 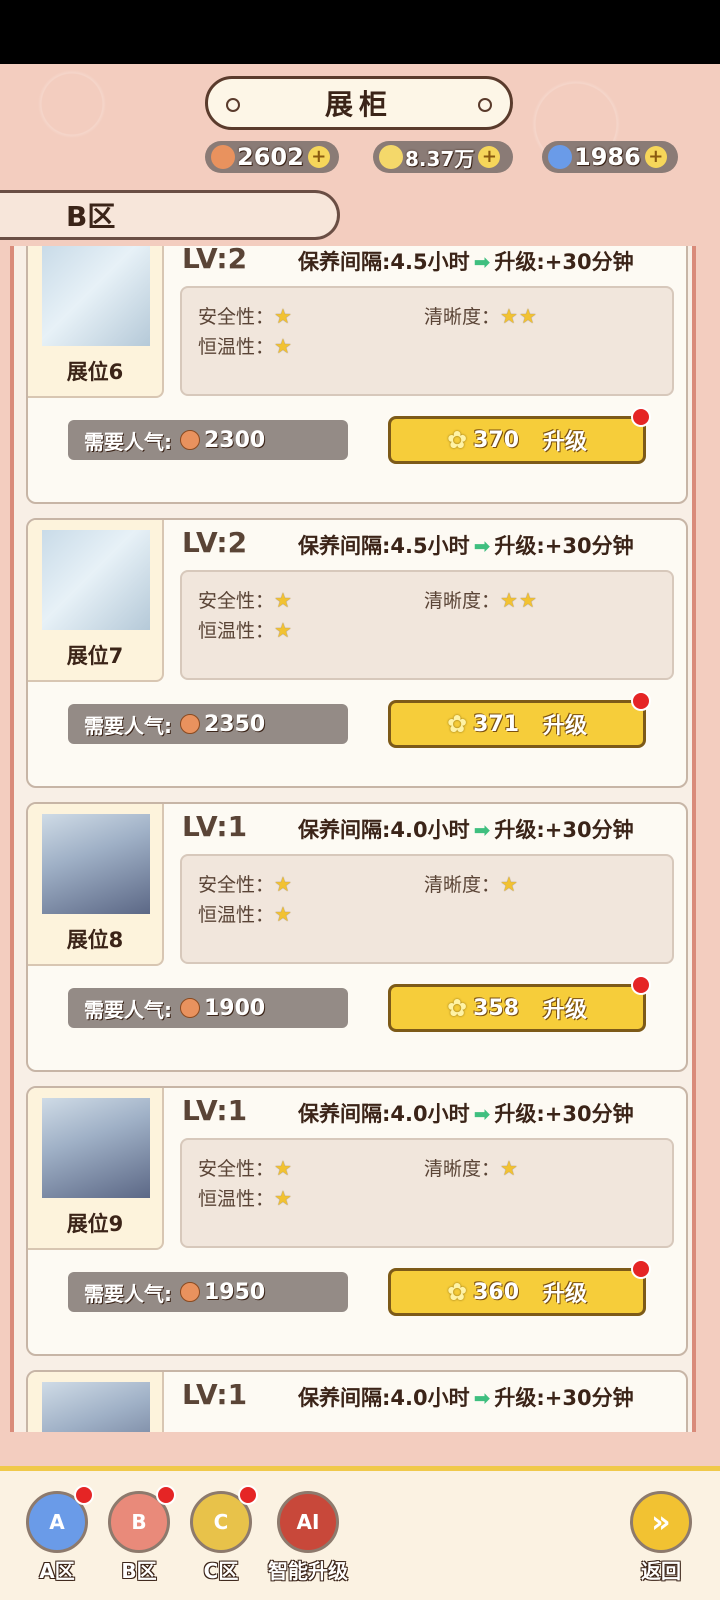 I want to click on nav-label: A区, so click(x=57, y=1571).